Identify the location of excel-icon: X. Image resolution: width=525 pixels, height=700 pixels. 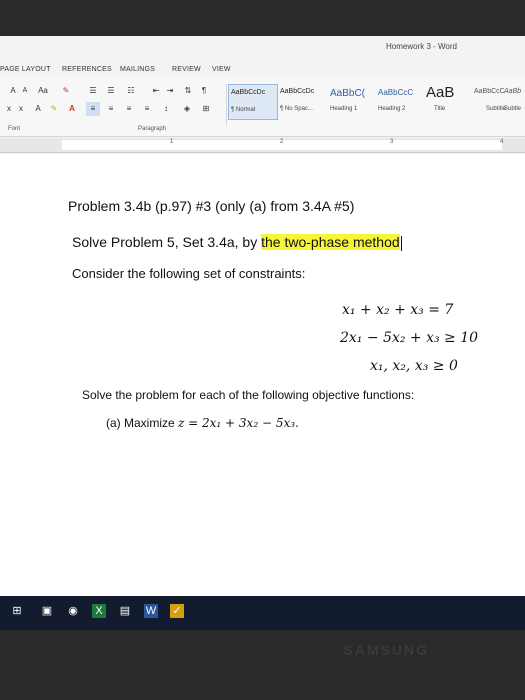
(99, 611).